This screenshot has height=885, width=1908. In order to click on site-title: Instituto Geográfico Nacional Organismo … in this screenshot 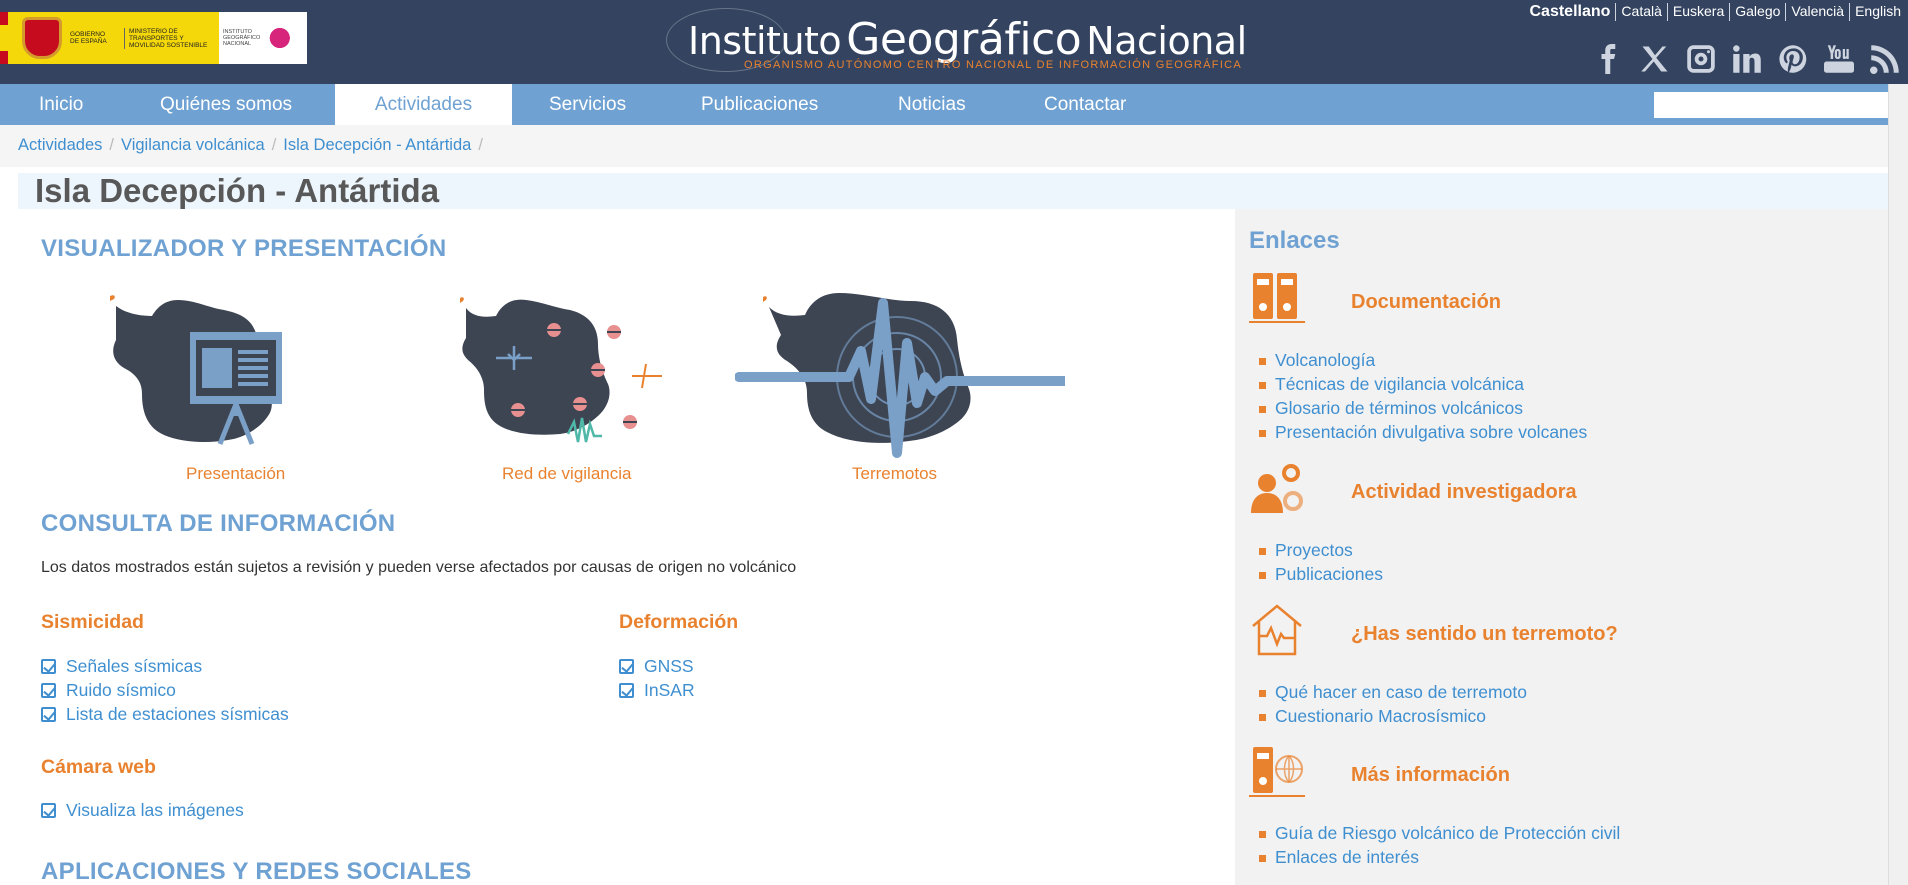, I will do `click(956, 40)`.